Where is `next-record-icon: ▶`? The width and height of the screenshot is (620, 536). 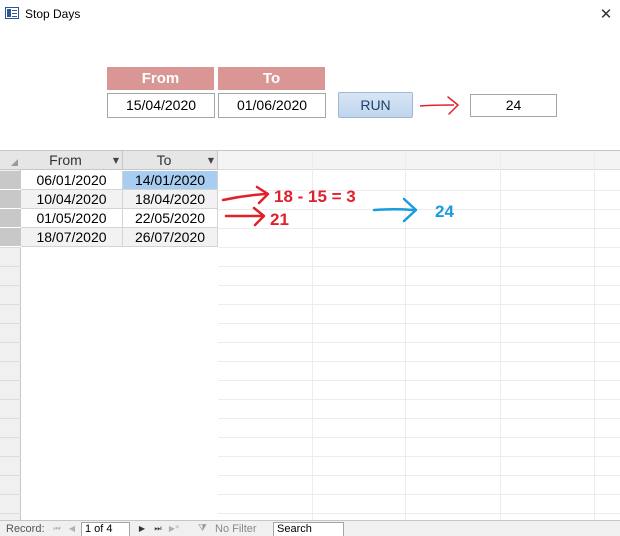
next-record-icon: ▶ is located at coordinates (142, 528).